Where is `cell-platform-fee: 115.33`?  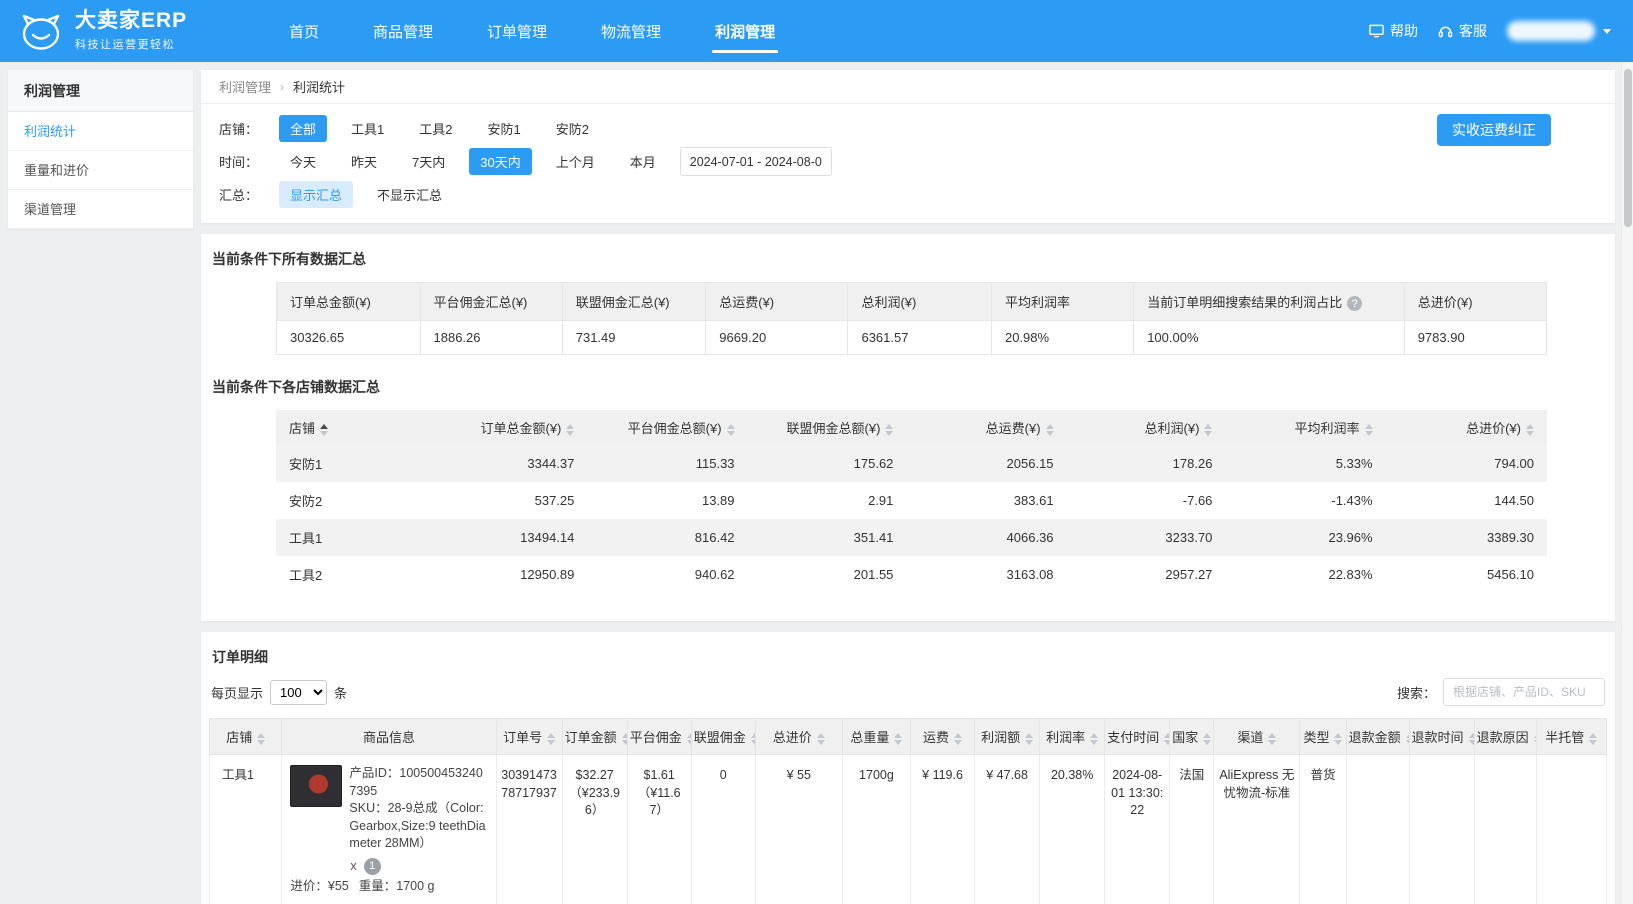 cell-platform-fee: 115.33 is located at coordinates (667, 464).